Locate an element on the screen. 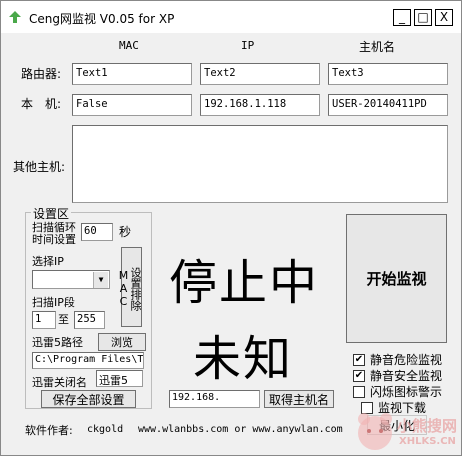  set-exclude-mac-button: 设置排除MAC is located at coordinates (129, 287).